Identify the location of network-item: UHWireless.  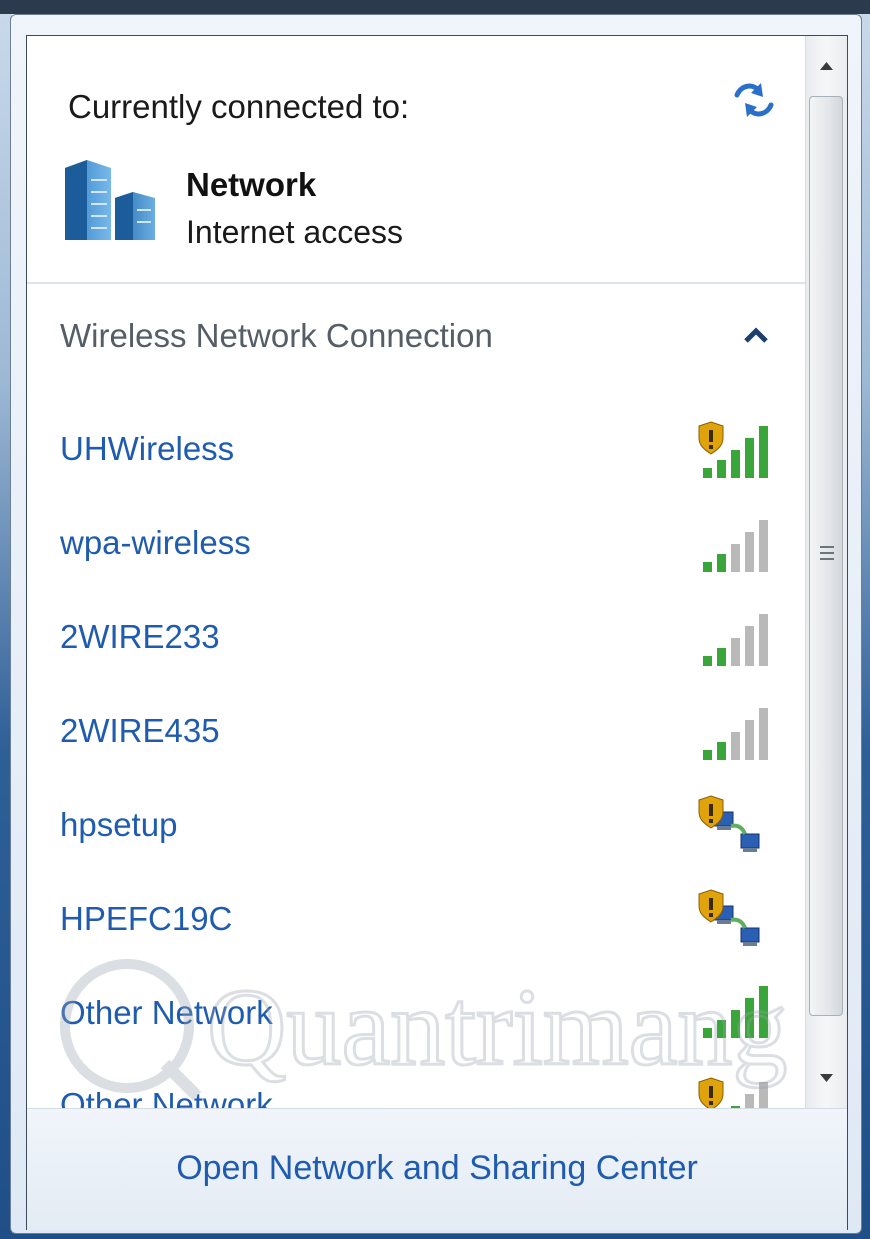
(416, 451).